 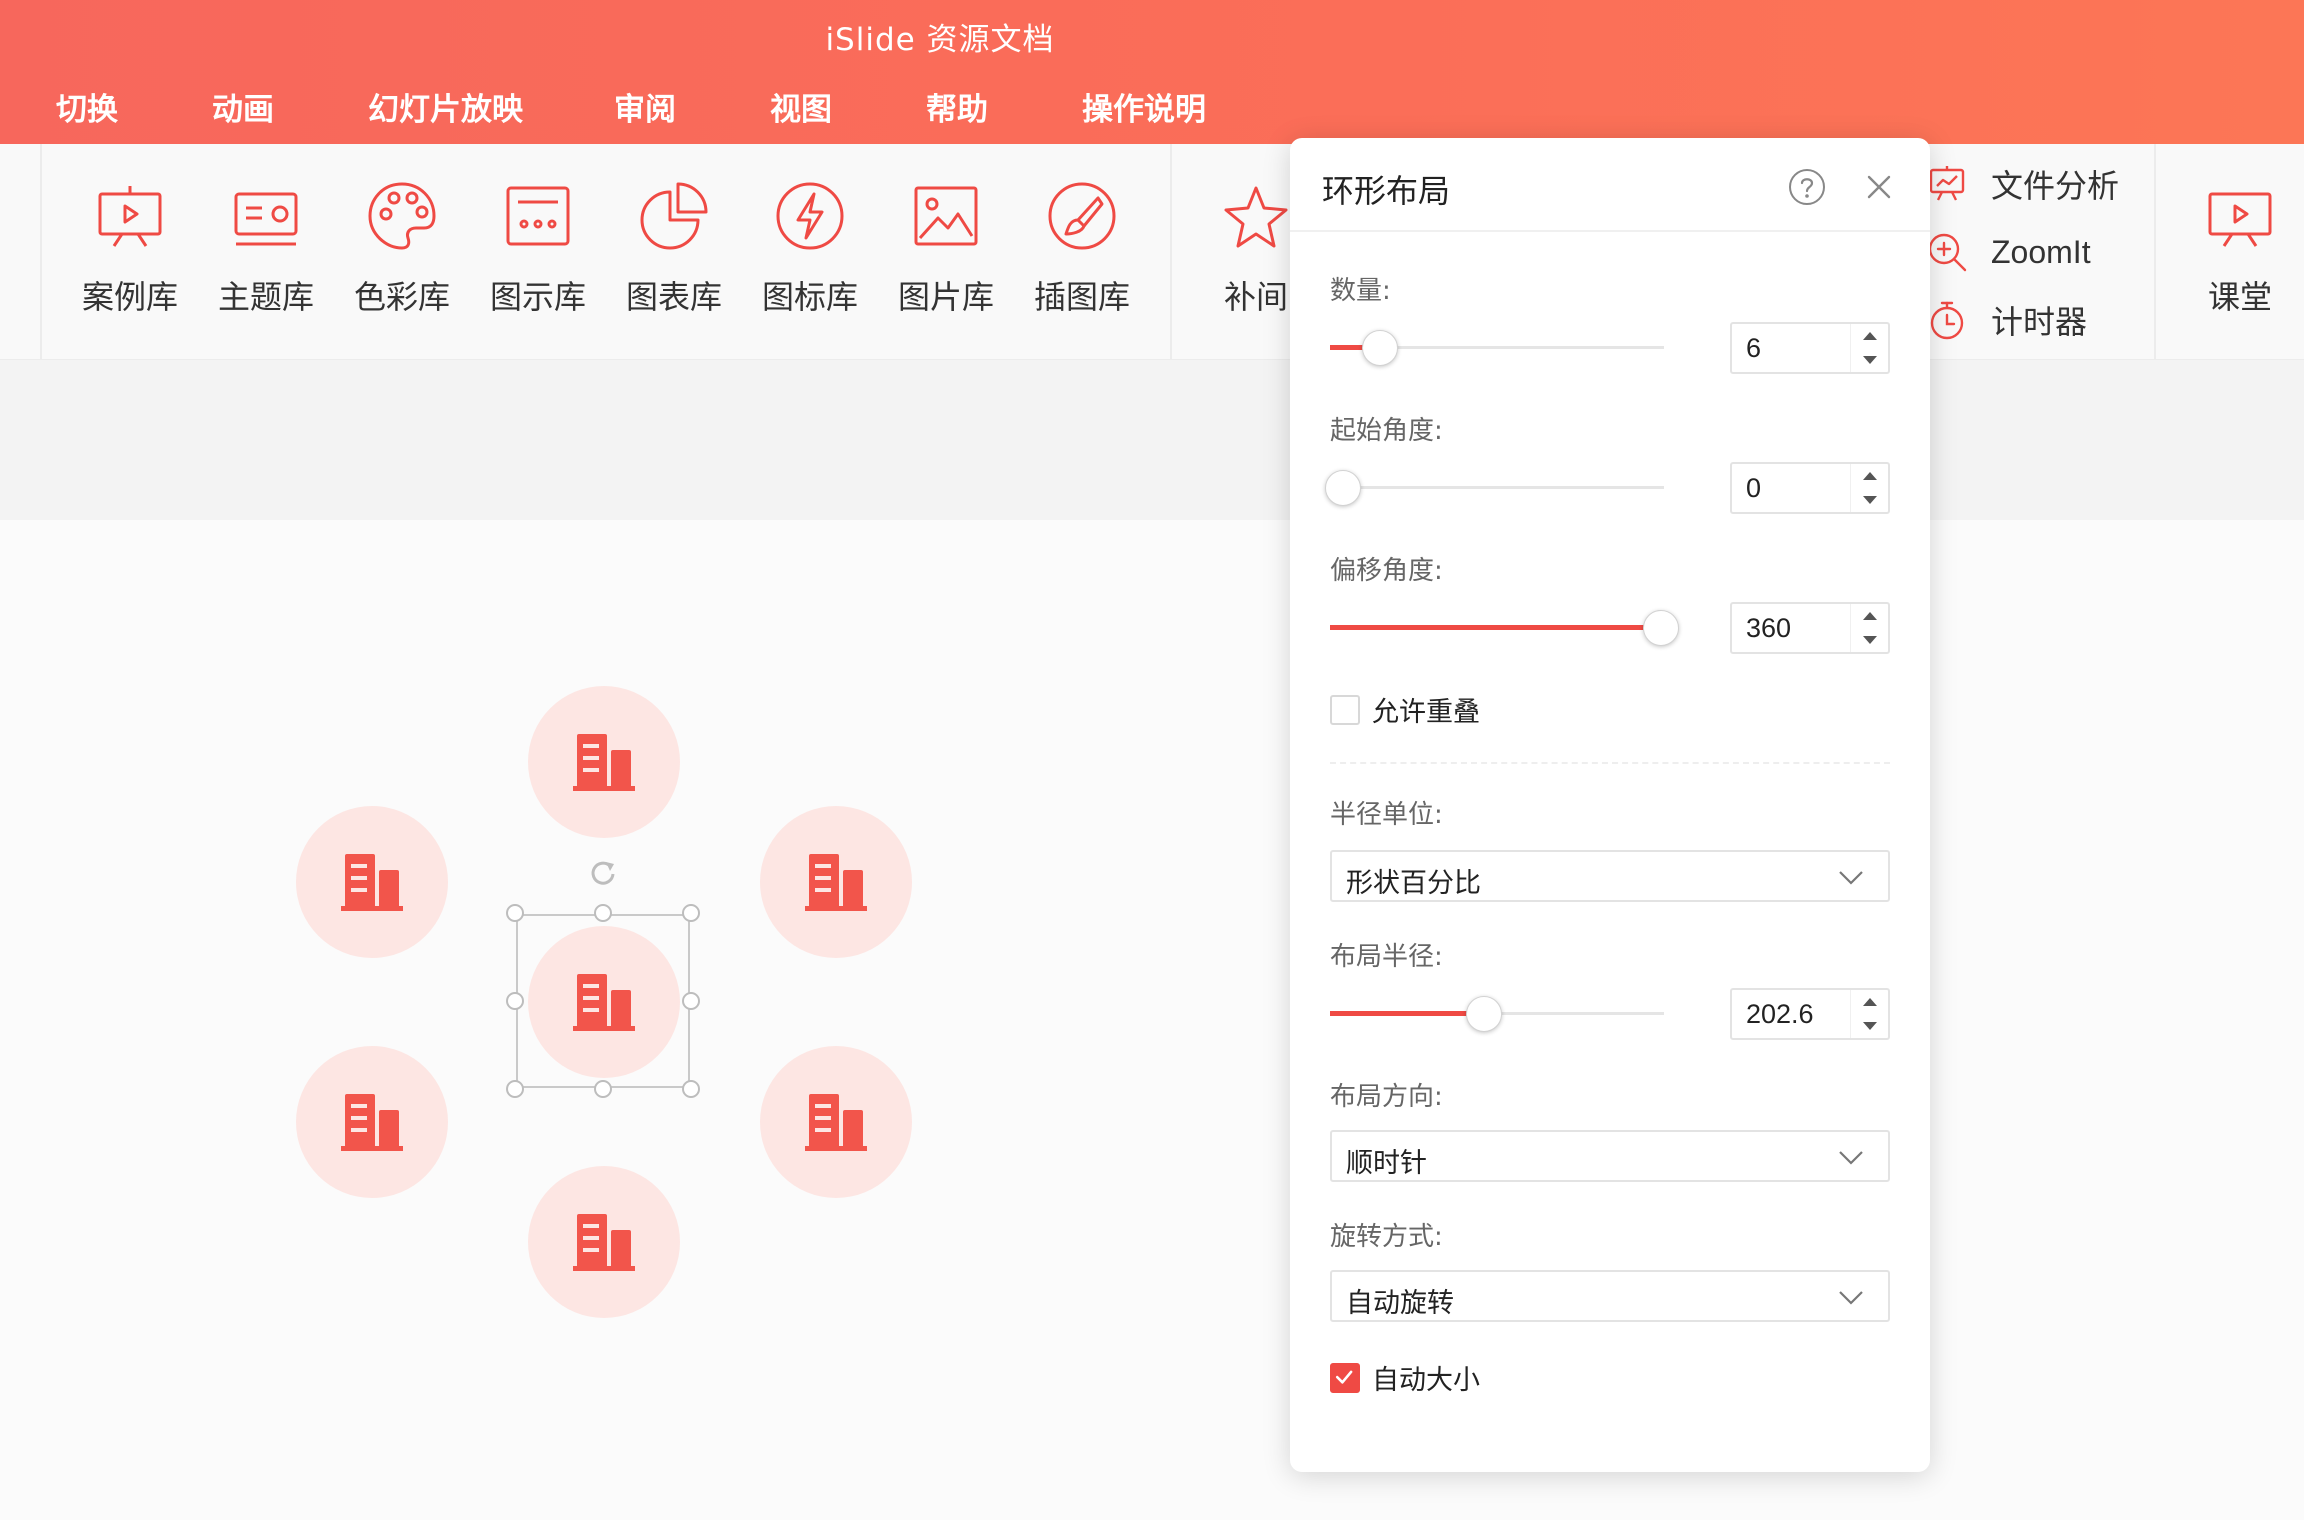 I want to click on diagram-icon, so click(x=538, y=216).